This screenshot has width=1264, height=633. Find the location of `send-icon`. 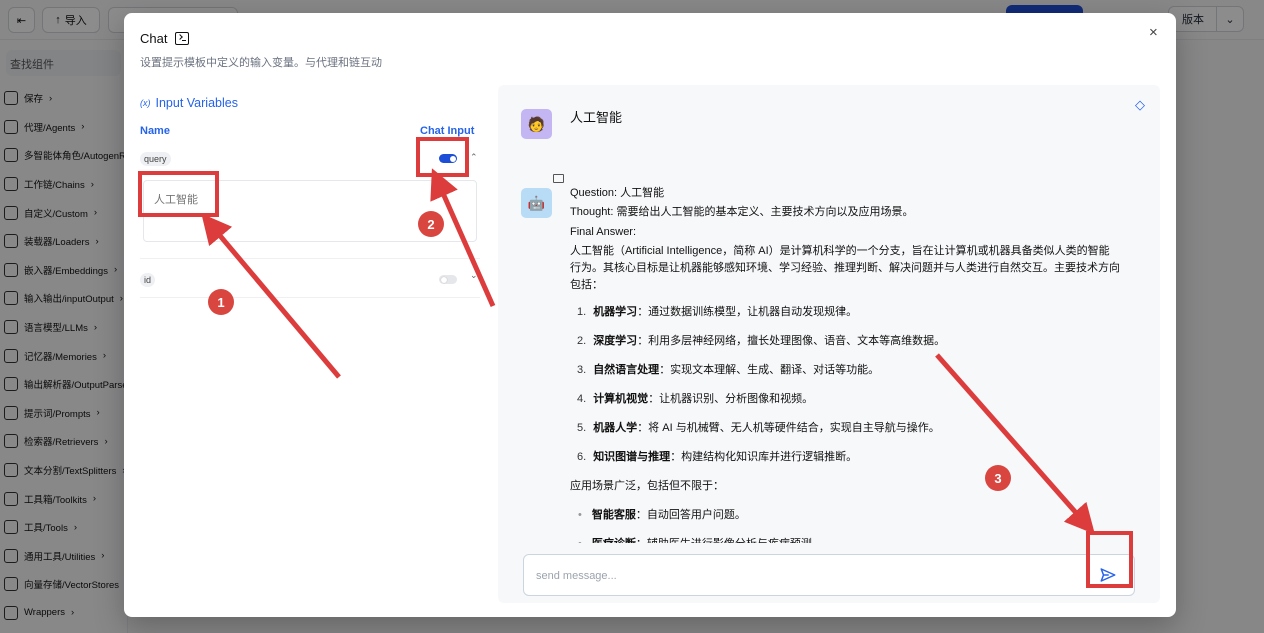

send-icon is located at coordinates (1108, 574).